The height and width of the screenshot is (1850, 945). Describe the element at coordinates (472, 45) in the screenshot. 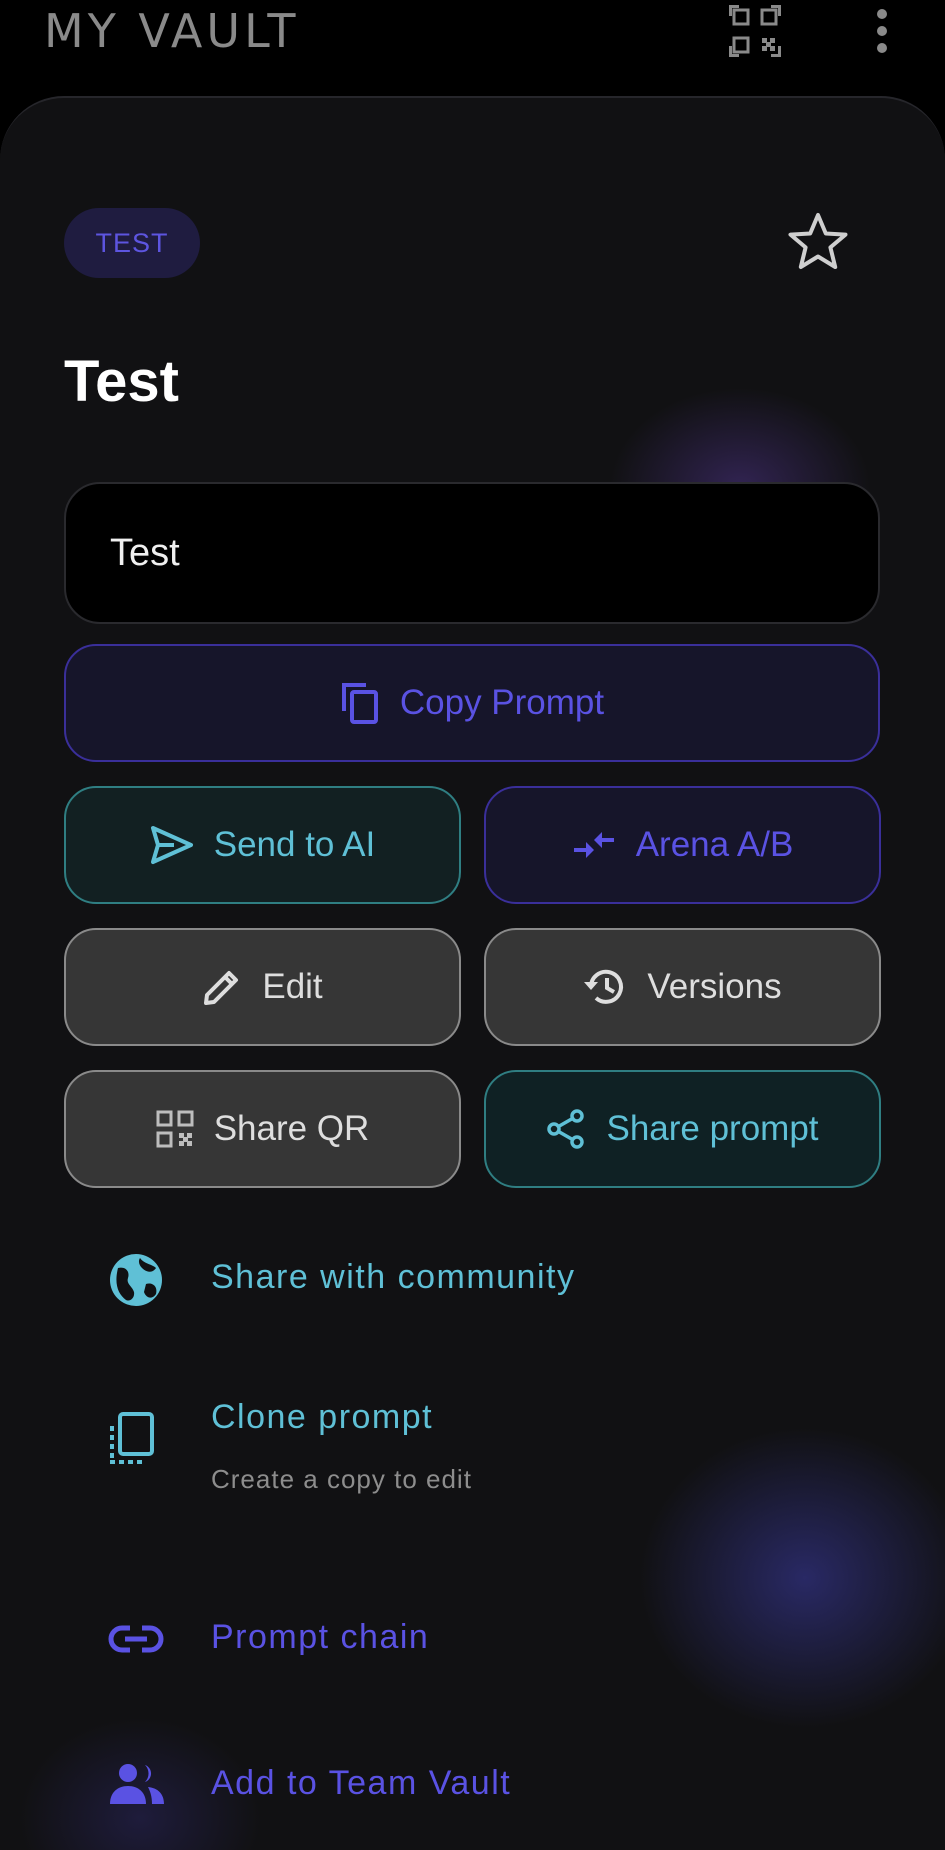

I see `top-app-bar: MY VAULT` at that location.